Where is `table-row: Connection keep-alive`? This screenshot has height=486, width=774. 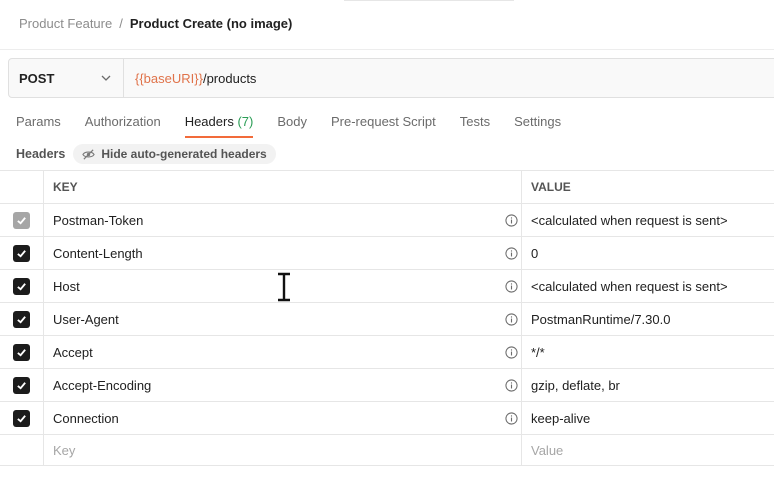 table-row: Connection keep-alive is located at coordinates (387, 417).